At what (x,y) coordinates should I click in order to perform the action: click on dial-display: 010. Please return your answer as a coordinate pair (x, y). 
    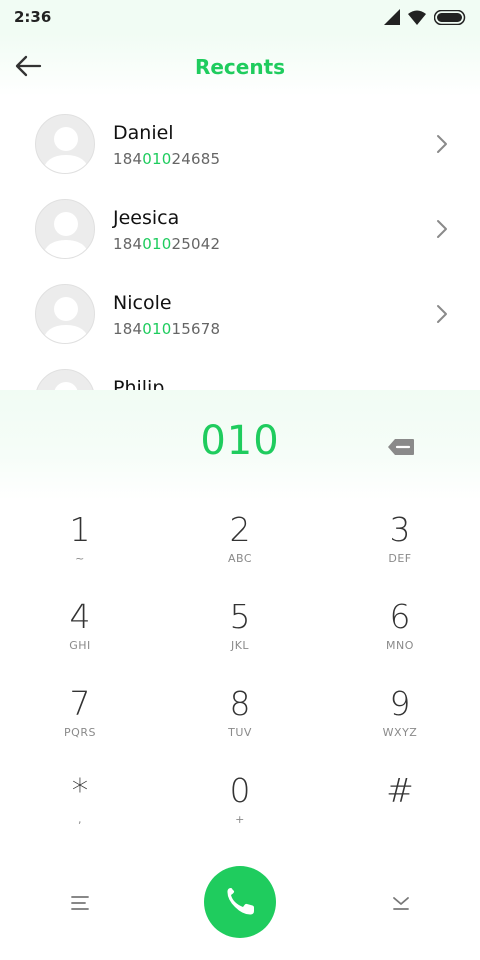
    Looking at the image, I should click on (240, 445).